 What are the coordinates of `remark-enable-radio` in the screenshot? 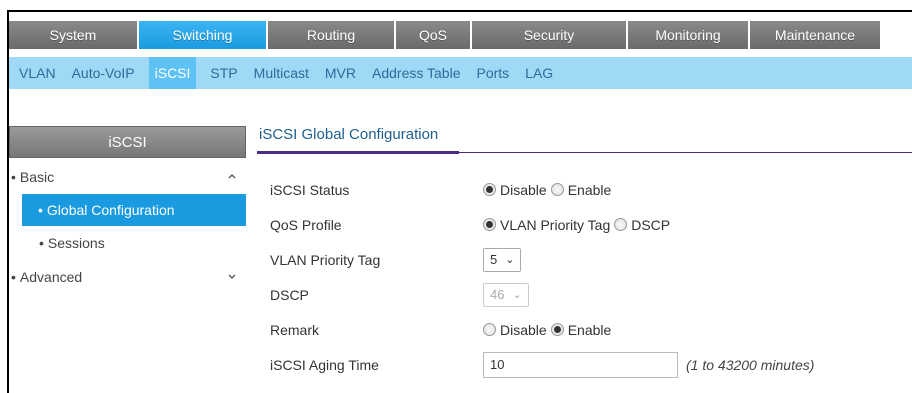 It's located at (557, 329).